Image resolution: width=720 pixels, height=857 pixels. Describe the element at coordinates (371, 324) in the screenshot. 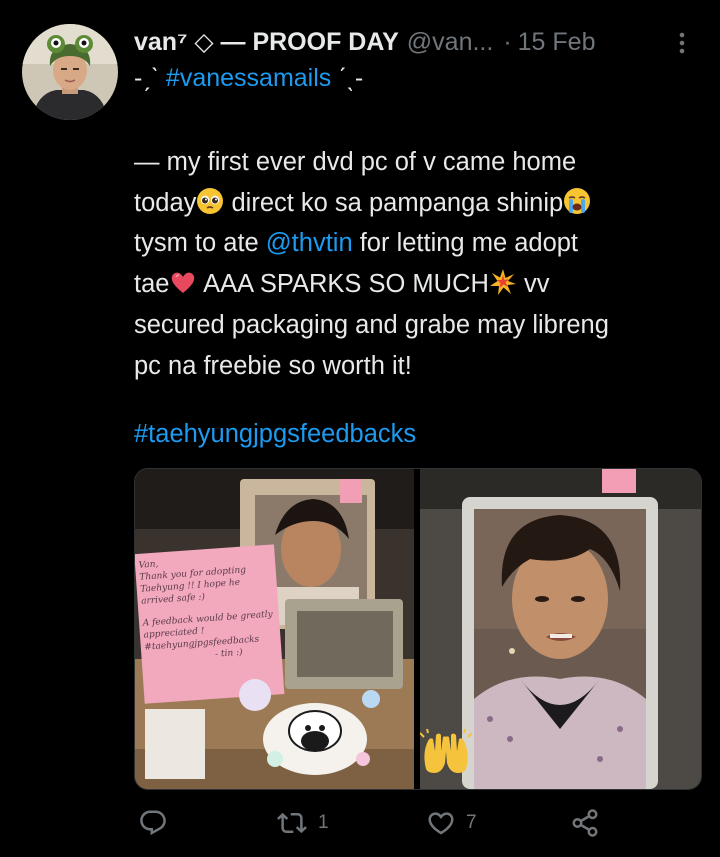

I see `body-line-5: secured packaging and grabe may libreng` at that location.